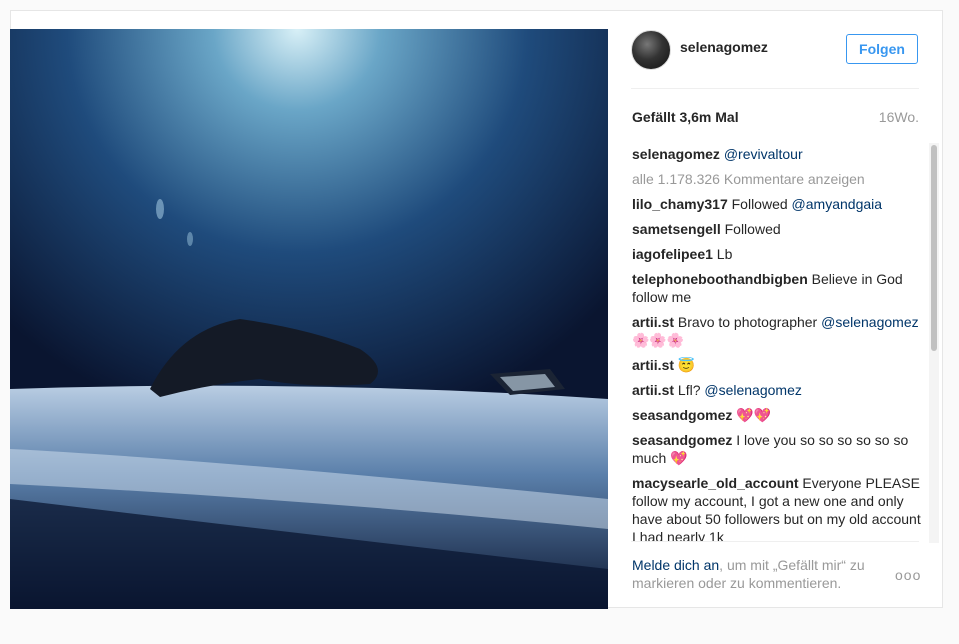  Describe the element at coordinates (672, 254) in the screenshot. I see `comment-username: iagofelipee1` at that location.